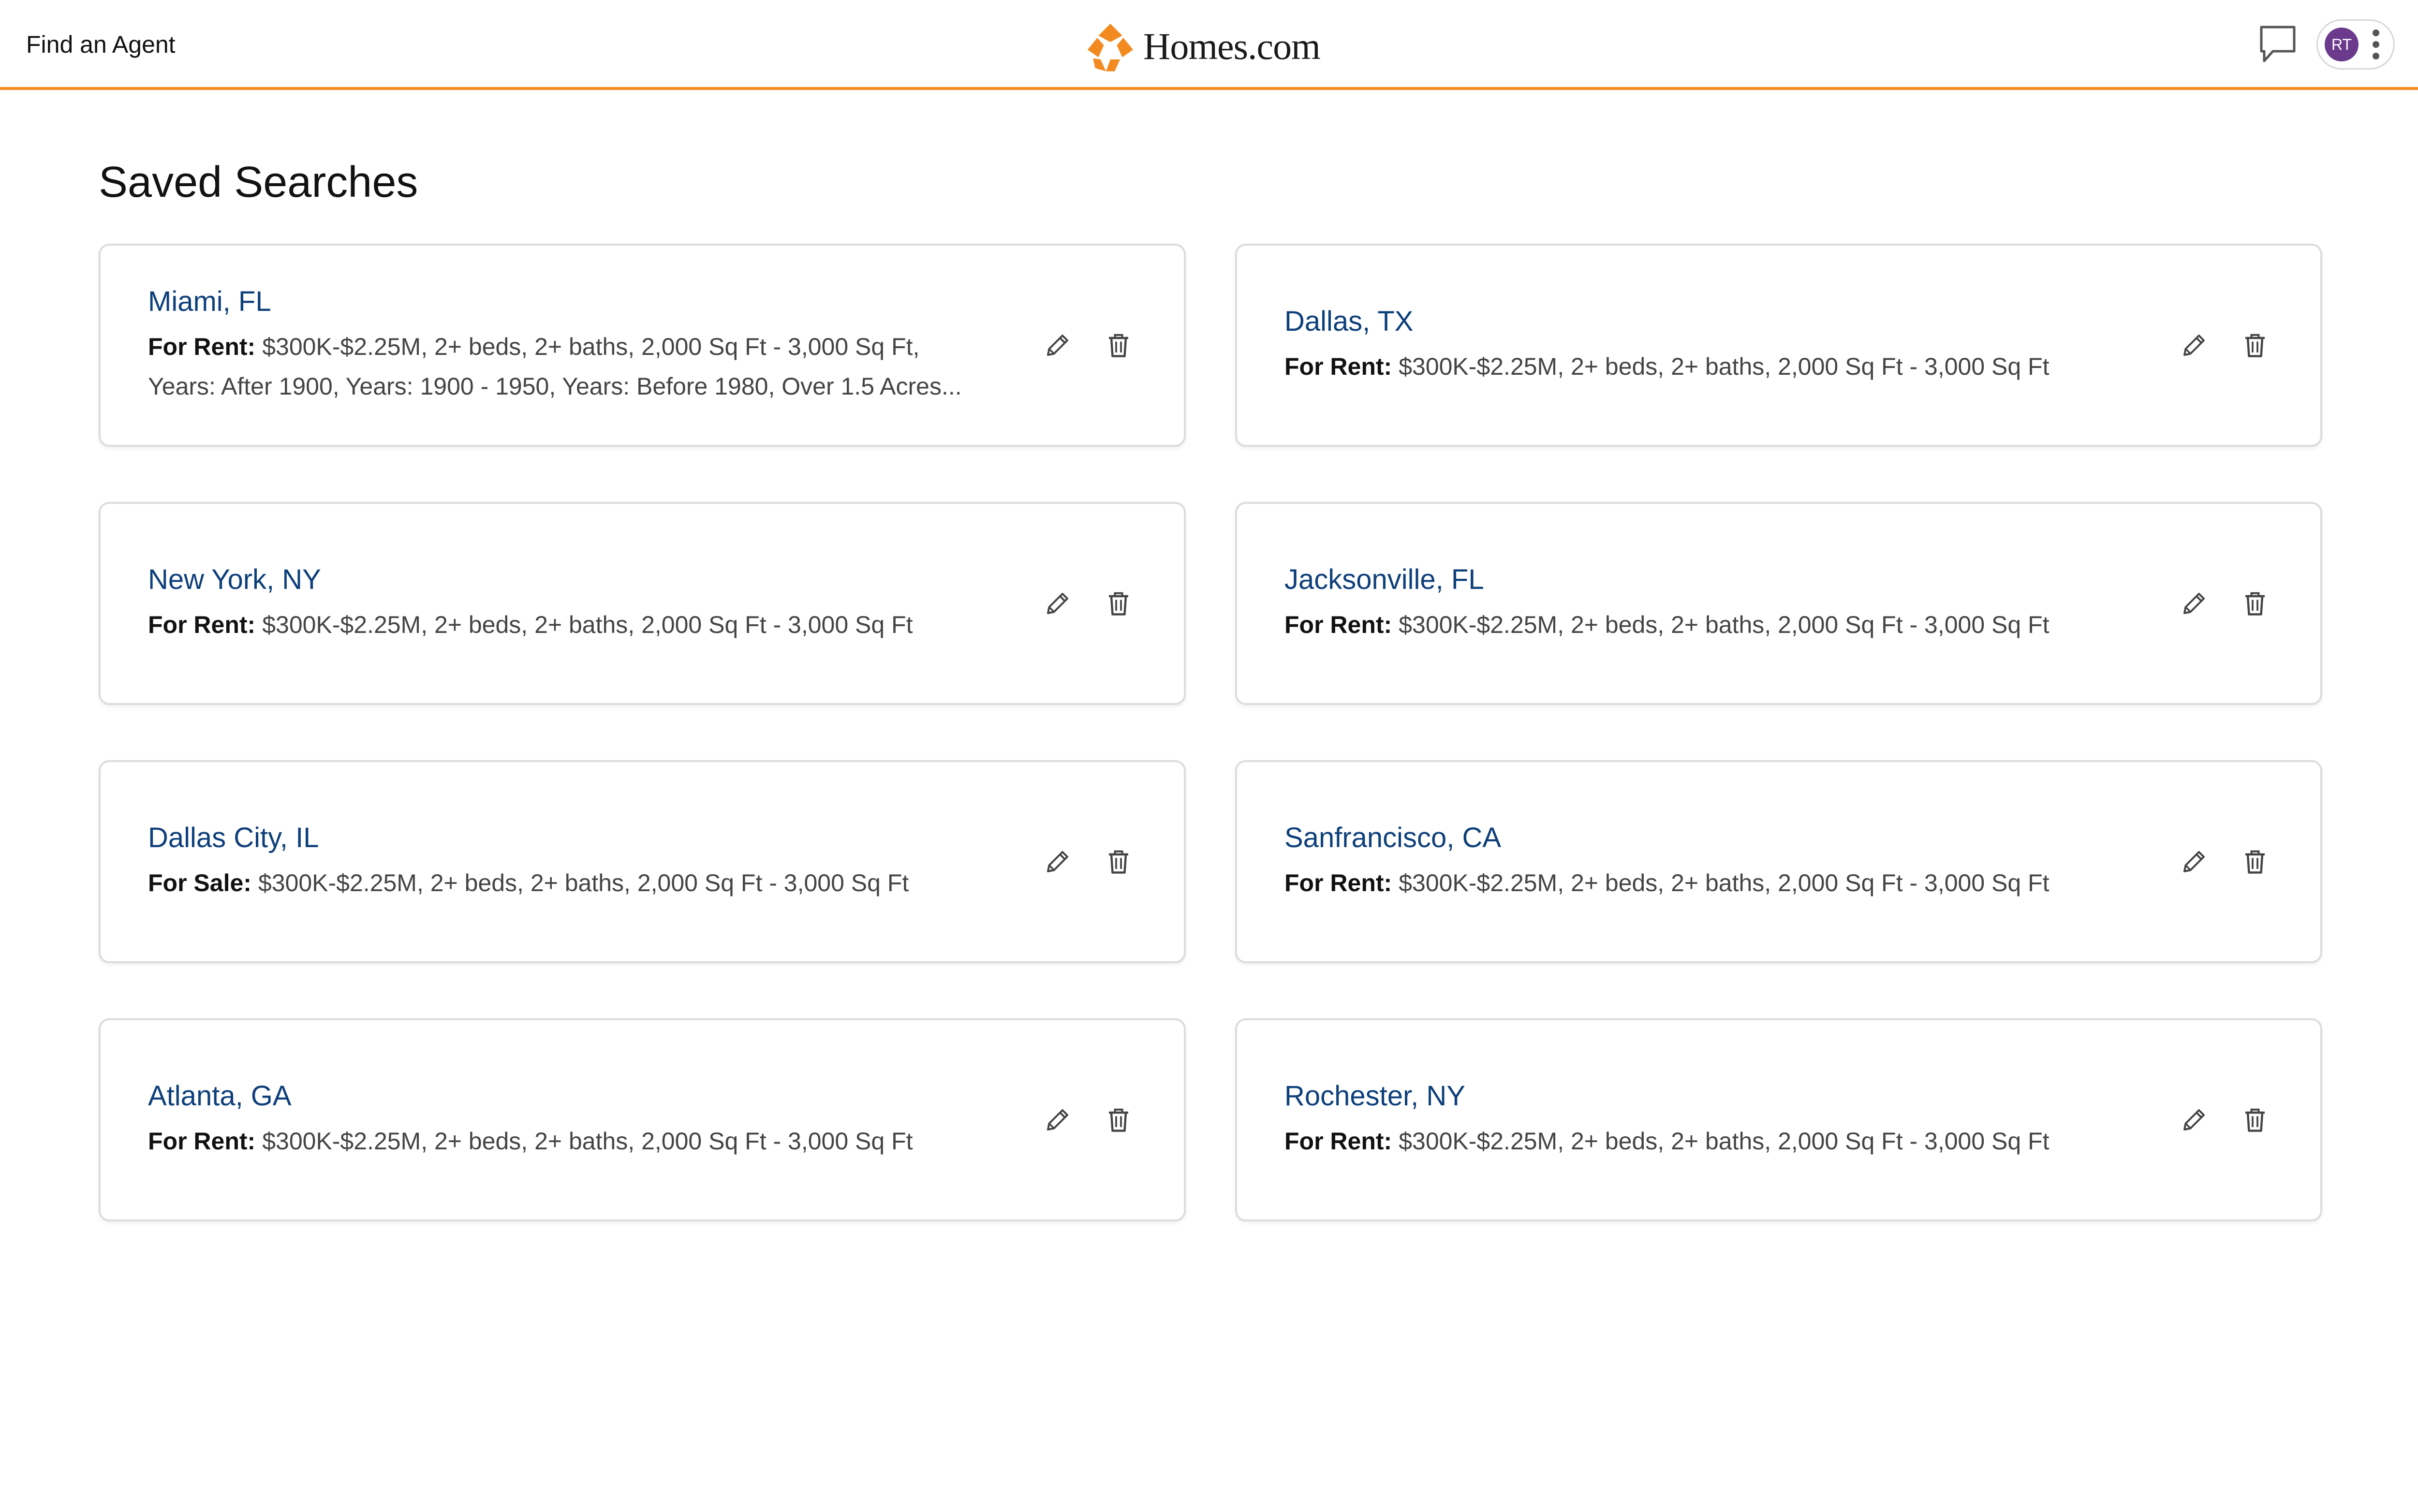 The height and width of the screenshot is (1512, 2418). Describe the element at coordinates (101, 44) in the screenshot. I see `find-agent-link: Find an Agent` at that location.